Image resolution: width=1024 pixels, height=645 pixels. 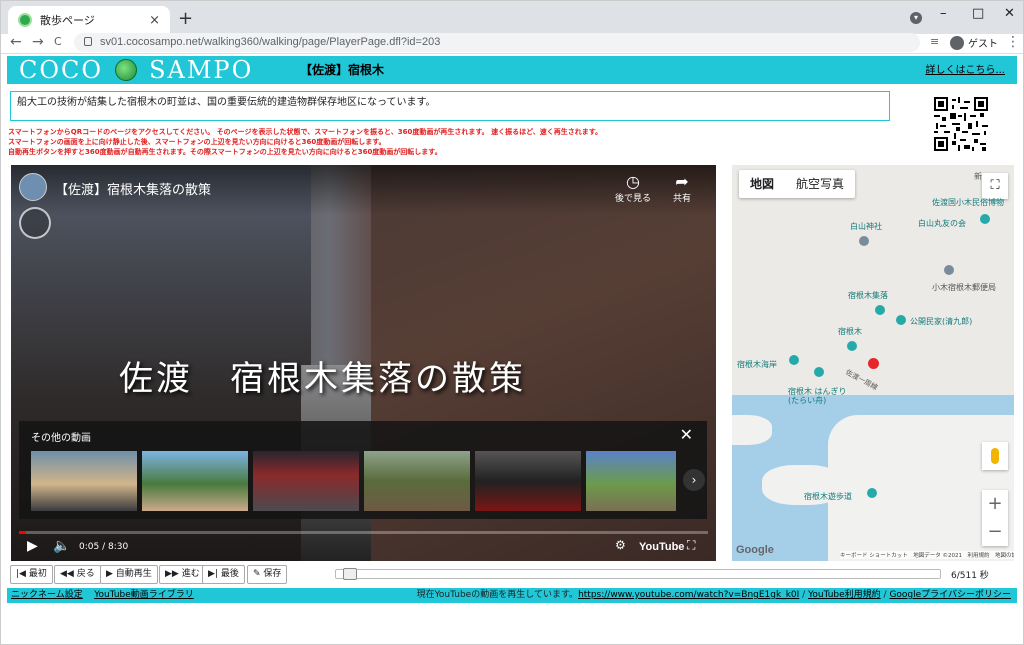 I want to click on share-arrow-icon: ➦, so click(x=682, y=181).